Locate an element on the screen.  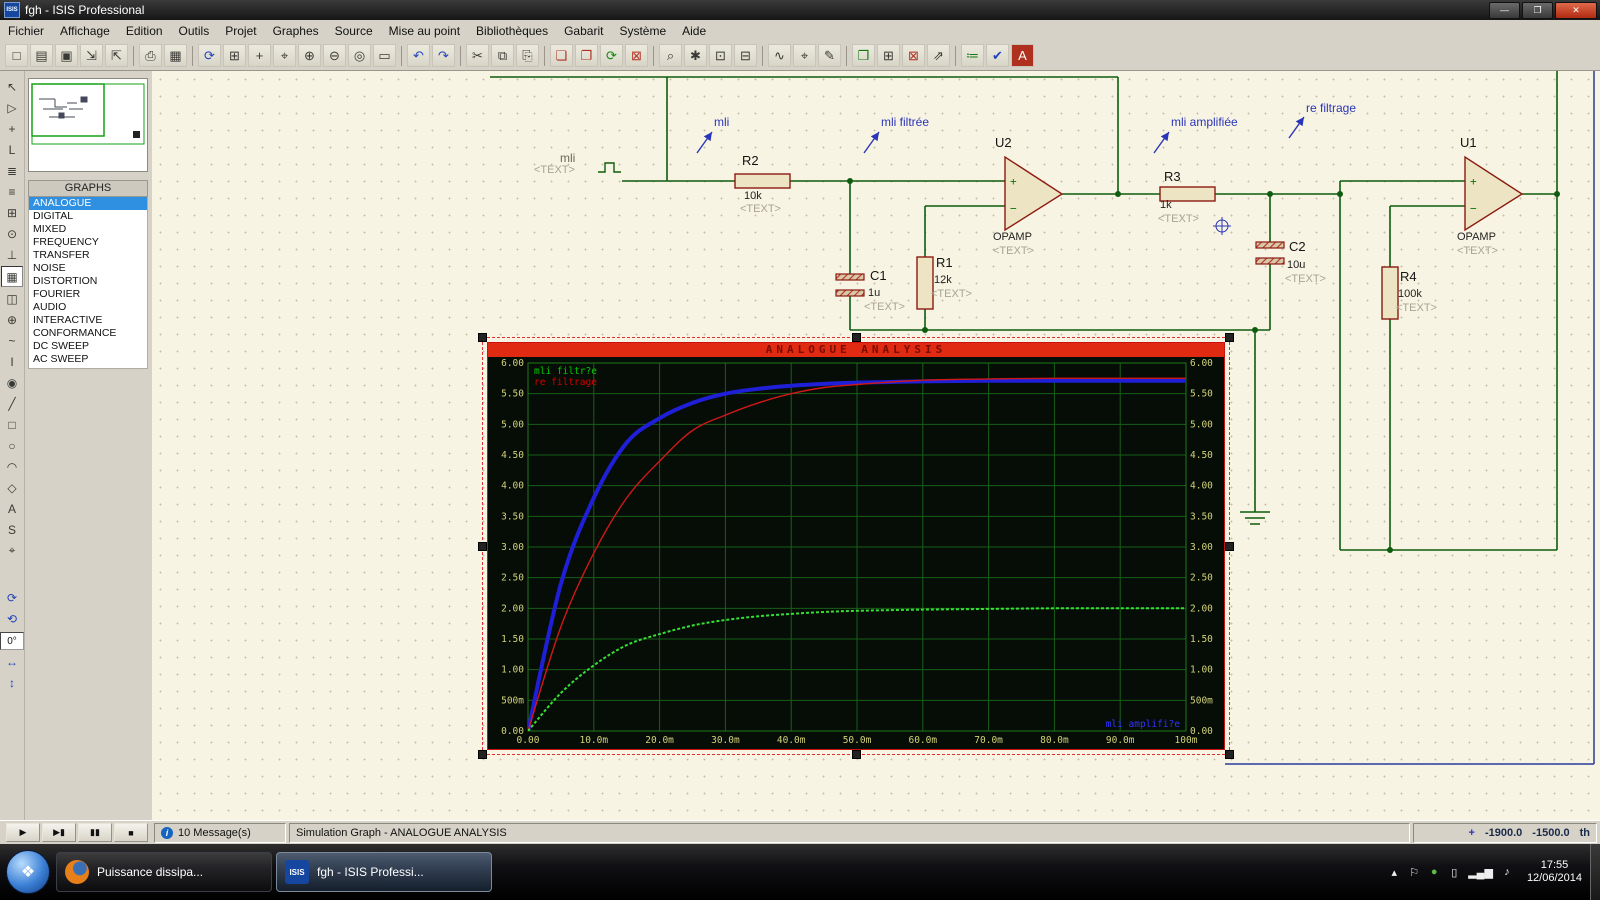
graph-type-conformance: CONFORMANCE is located at coordinates (88, 333).